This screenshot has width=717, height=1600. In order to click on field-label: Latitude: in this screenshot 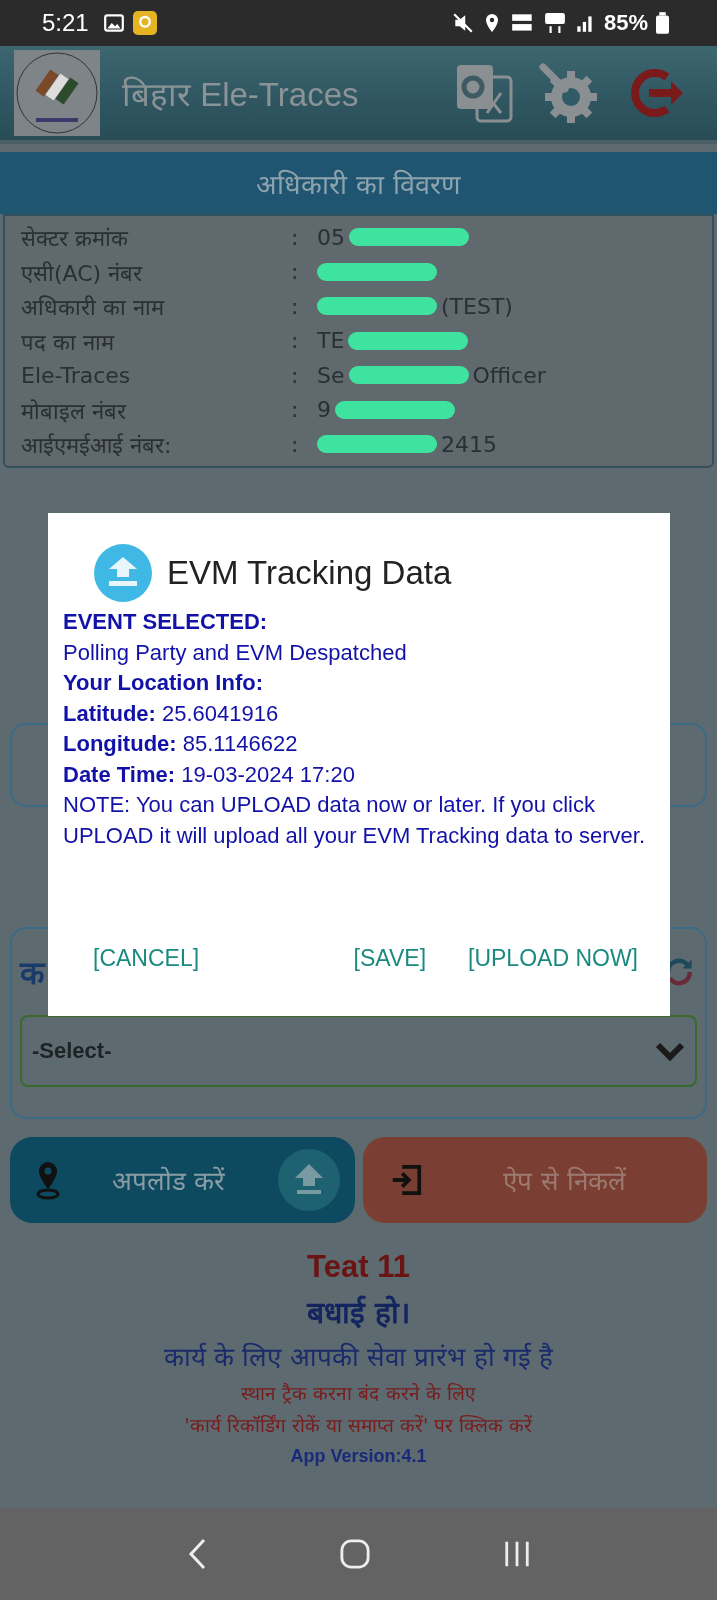, I will do `click(109, 713)`.